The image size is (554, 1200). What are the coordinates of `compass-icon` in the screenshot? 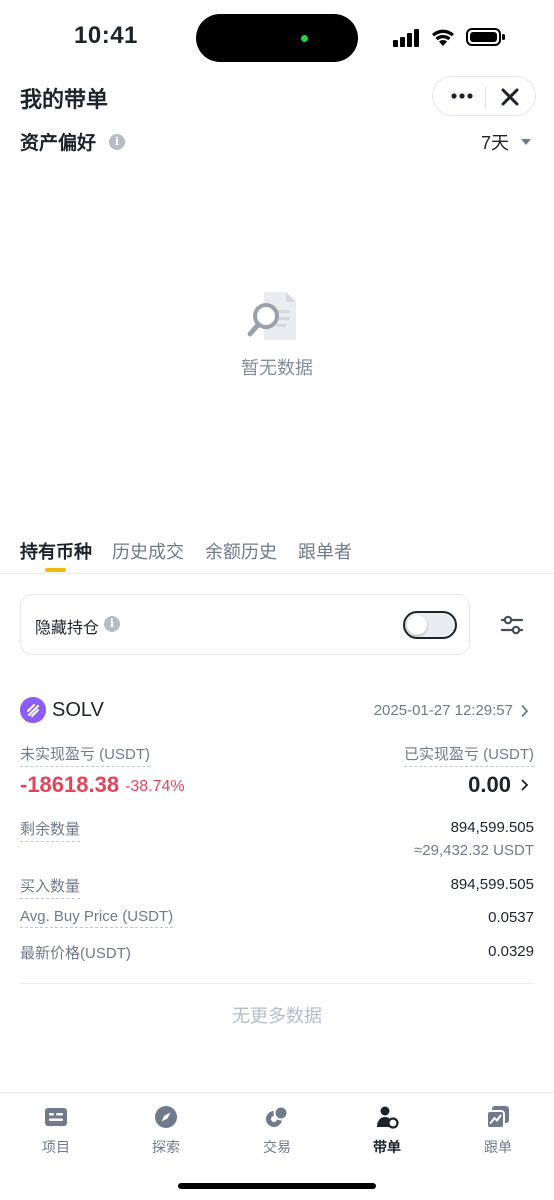 It's located at (166, 1117).